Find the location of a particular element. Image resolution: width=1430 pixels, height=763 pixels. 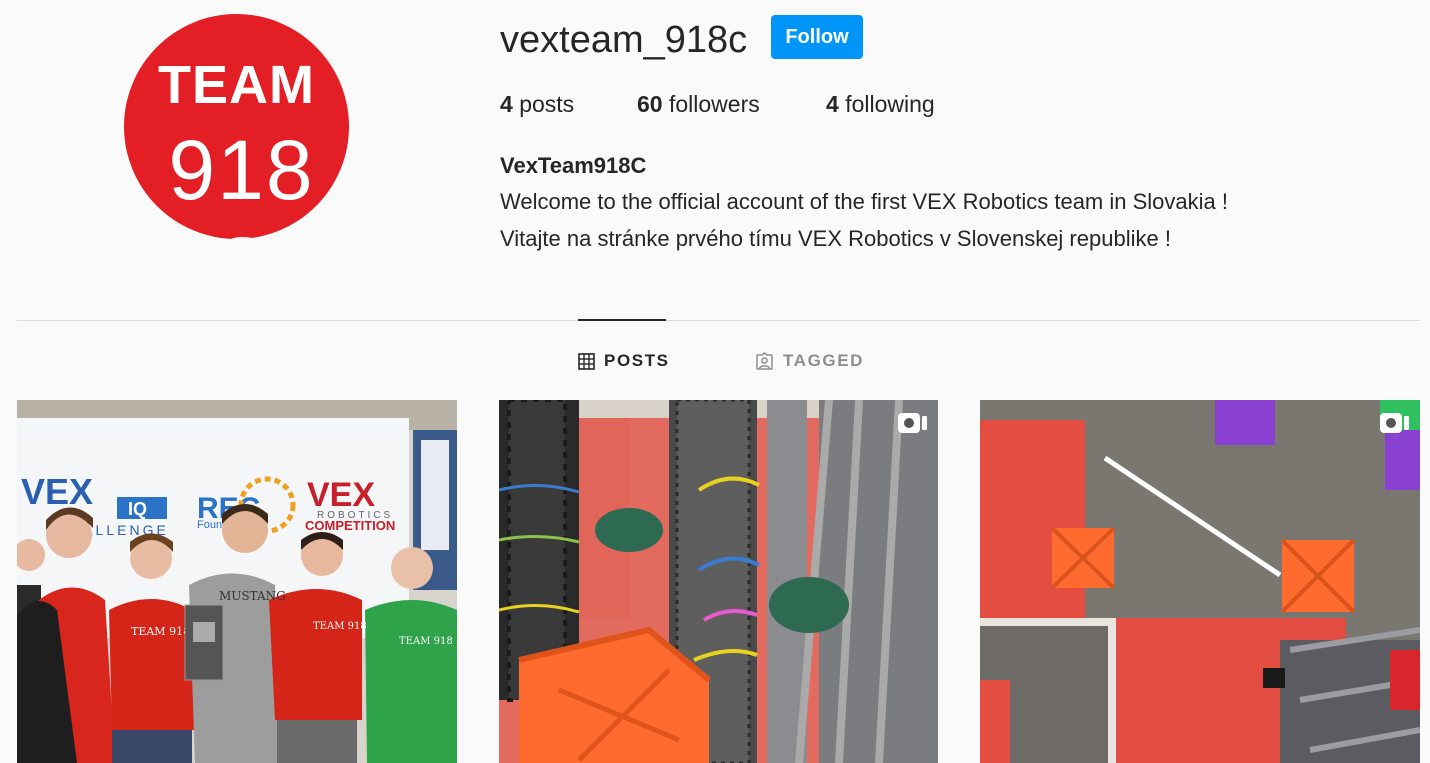

shirt-text-2: TEAM 918 is located at coordinates (340, 626).